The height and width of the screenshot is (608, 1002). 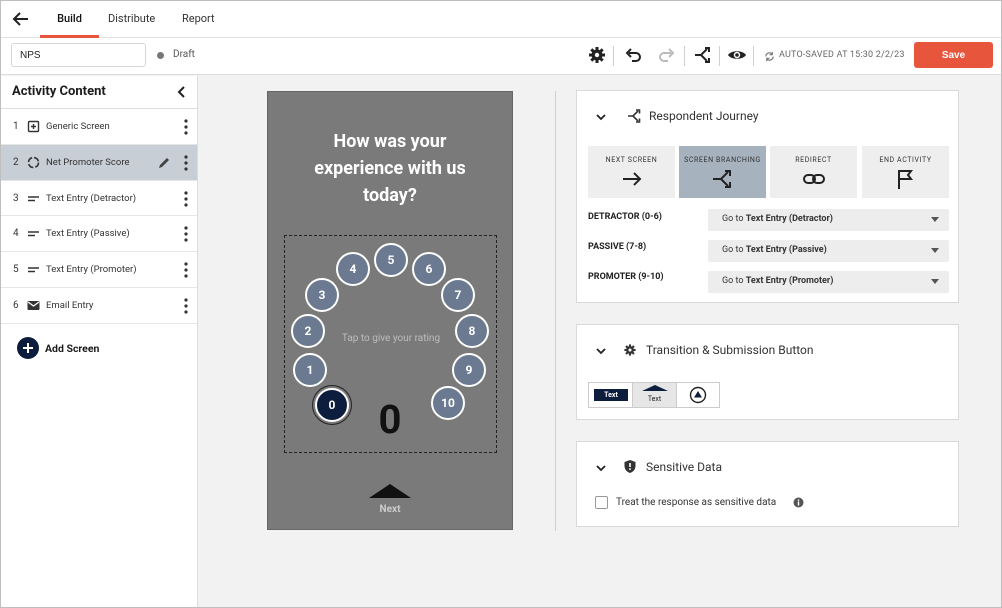 I want to click on nps-option-2: 2, so click(x=308, y=331).